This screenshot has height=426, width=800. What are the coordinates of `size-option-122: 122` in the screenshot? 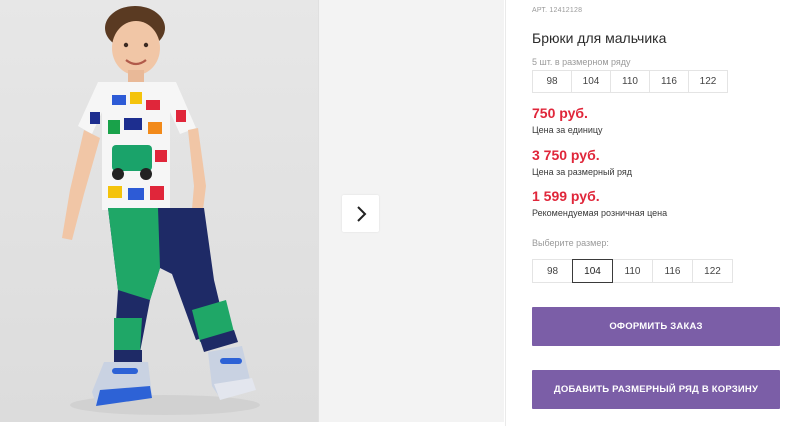 It's located at (712, 271).